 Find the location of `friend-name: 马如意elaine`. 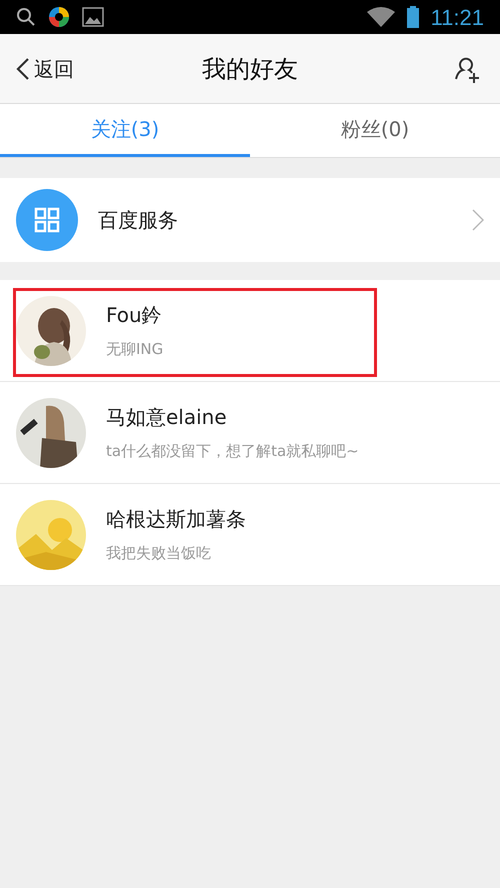

friend-name: 马如意elaine is located at coordinates (167, 418).